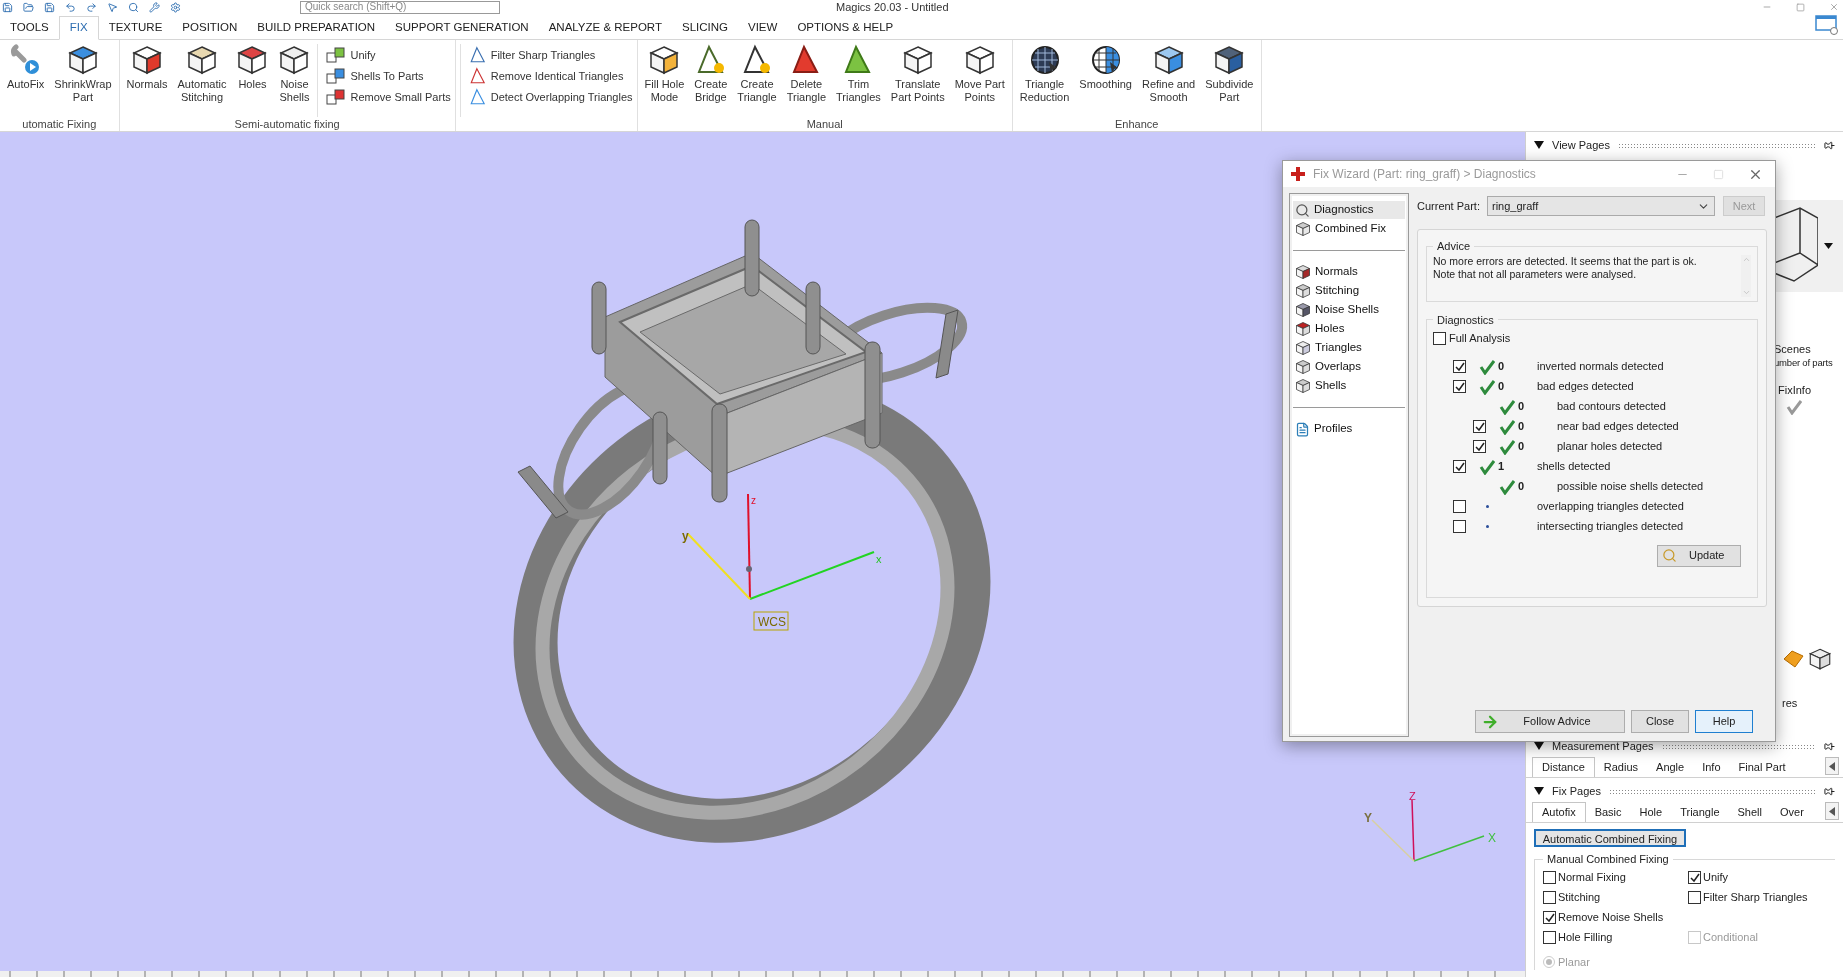  I want to click on ribbon-button: Delete Triangle, so click(806, 80).